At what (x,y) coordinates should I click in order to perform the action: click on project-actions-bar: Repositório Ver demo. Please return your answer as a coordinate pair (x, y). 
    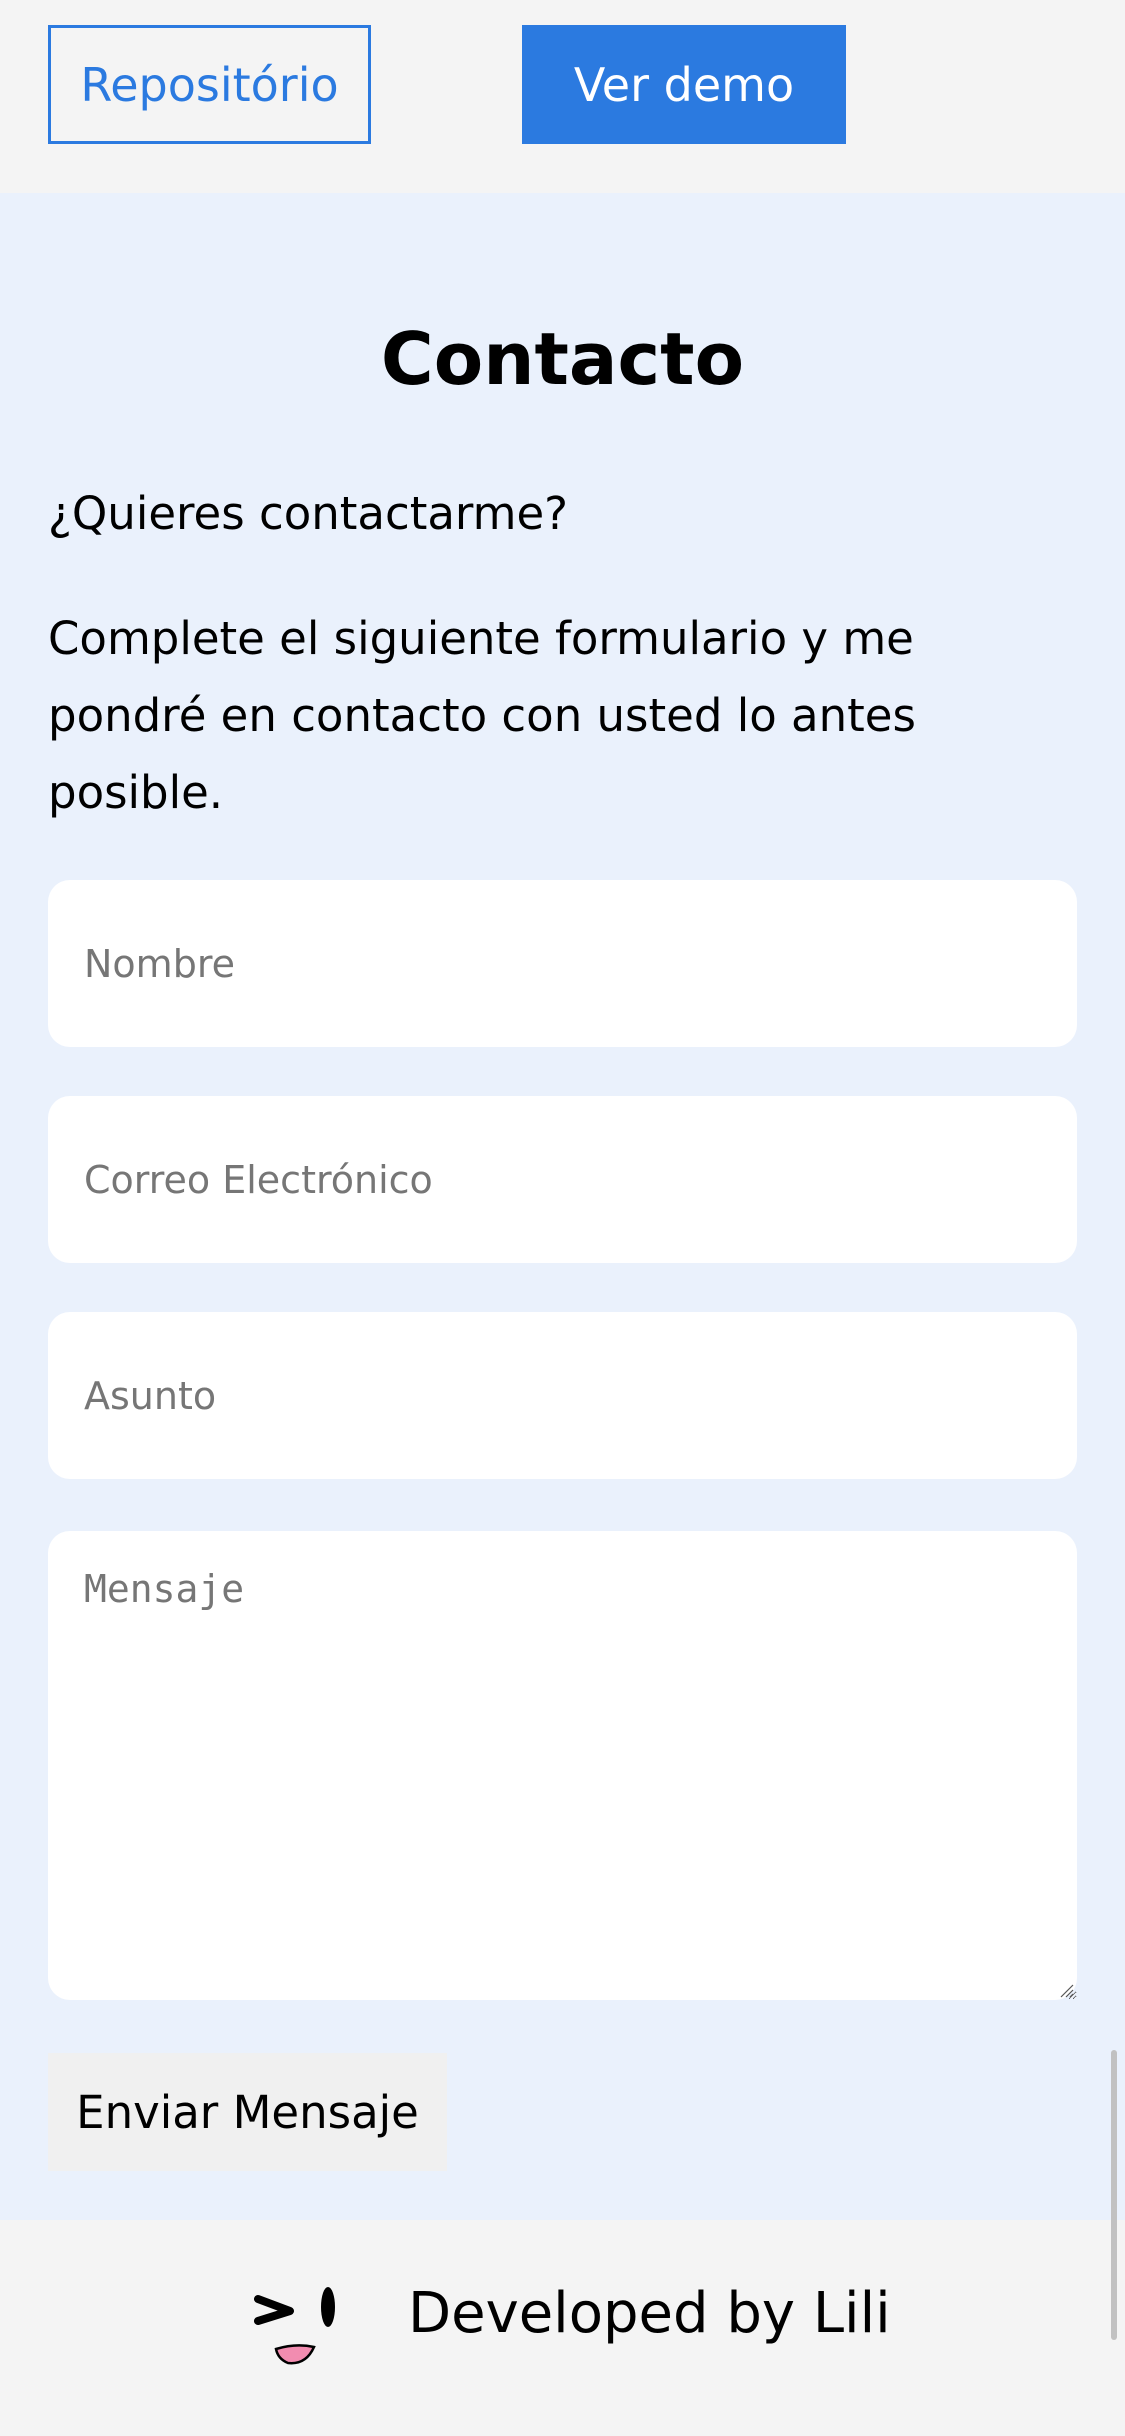
    Looking at the image, I should click on (562, 96).